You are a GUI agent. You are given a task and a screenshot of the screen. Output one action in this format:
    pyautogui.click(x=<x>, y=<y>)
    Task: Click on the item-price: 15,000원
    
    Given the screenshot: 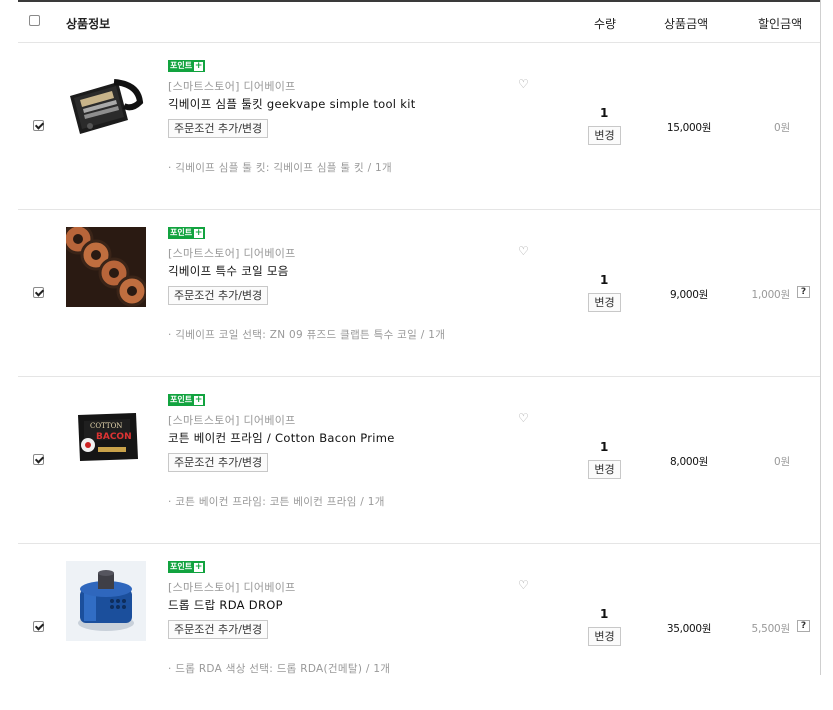 What is the action you would take?
    pyautogui.click(x=689, y=128)
    